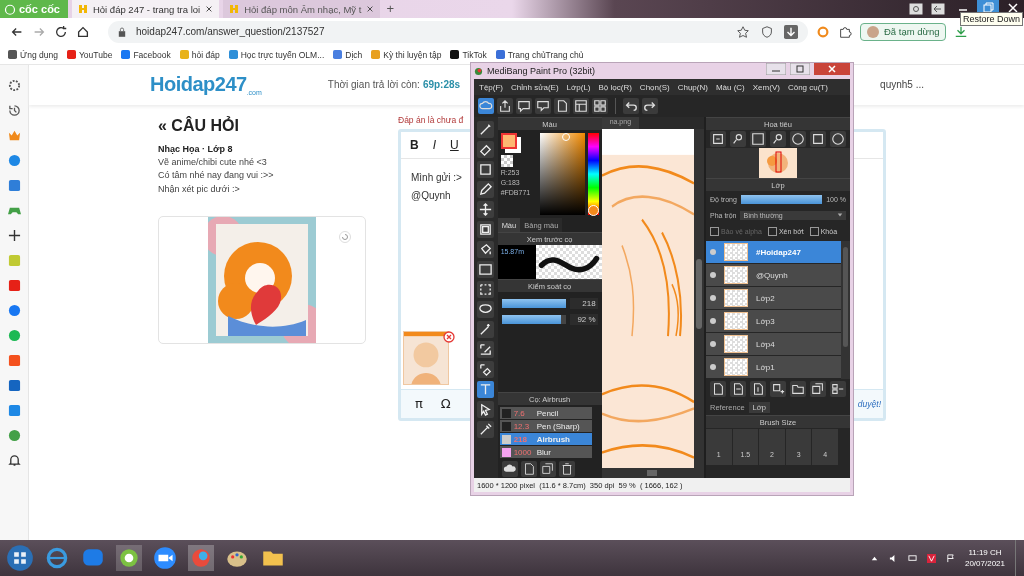  What do you see at coordinates (486, 289) in the screenshot?
I see `selection-icon` at bounding box center [486, 289].